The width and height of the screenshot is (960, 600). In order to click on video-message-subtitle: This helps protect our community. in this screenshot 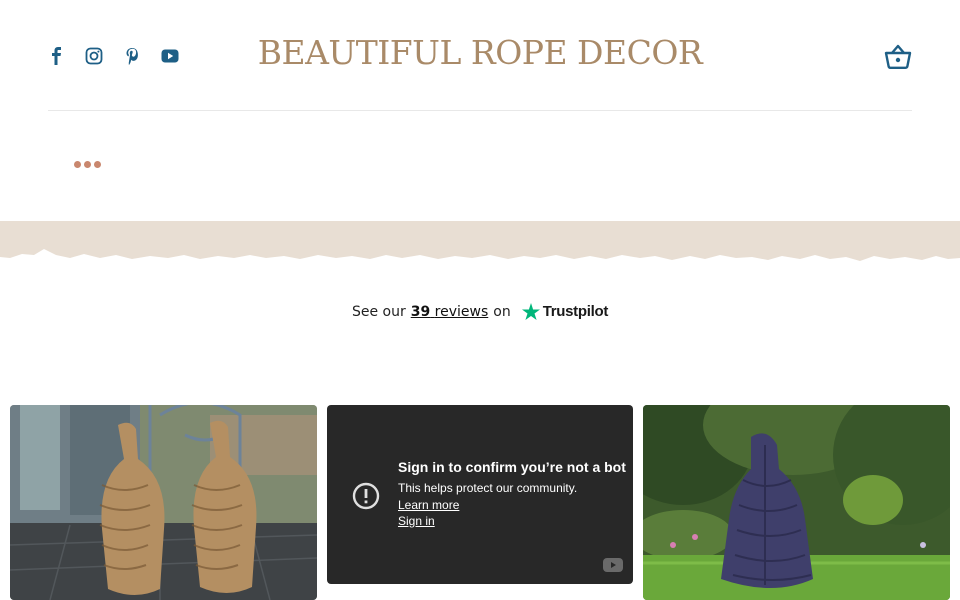, I will do `click(488, 488)`.